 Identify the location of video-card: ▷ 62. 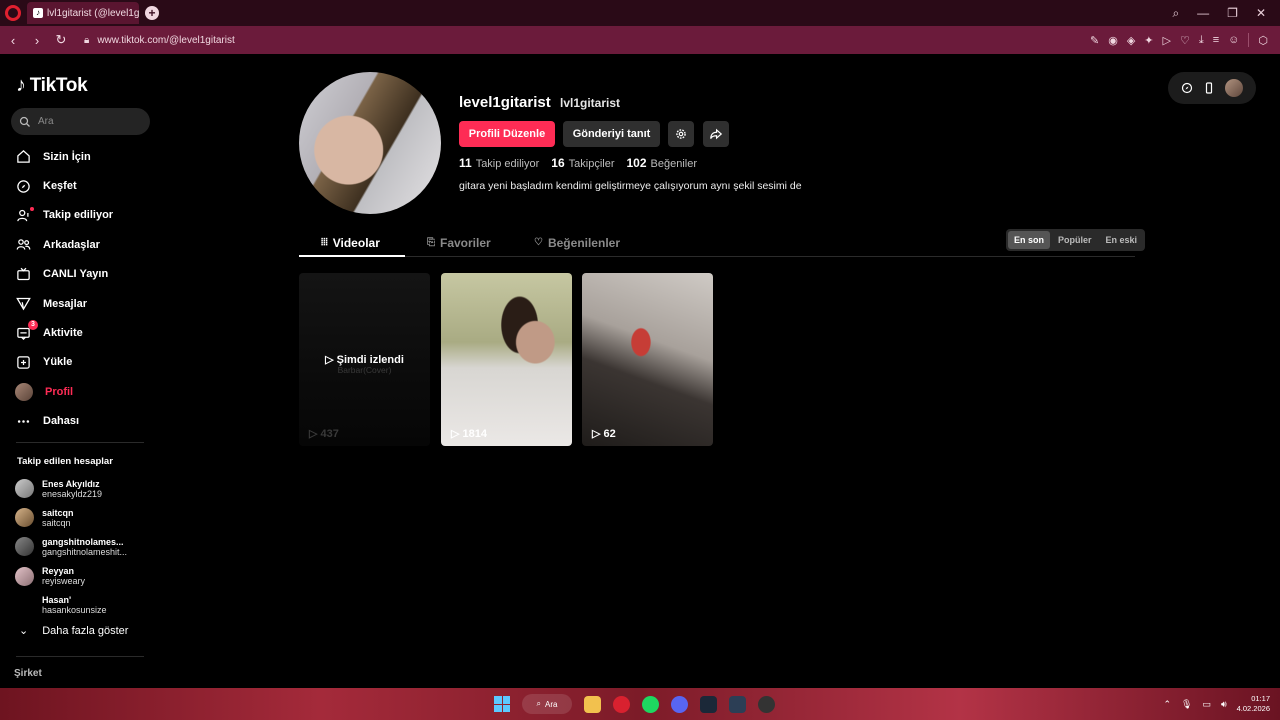
(647, 359).